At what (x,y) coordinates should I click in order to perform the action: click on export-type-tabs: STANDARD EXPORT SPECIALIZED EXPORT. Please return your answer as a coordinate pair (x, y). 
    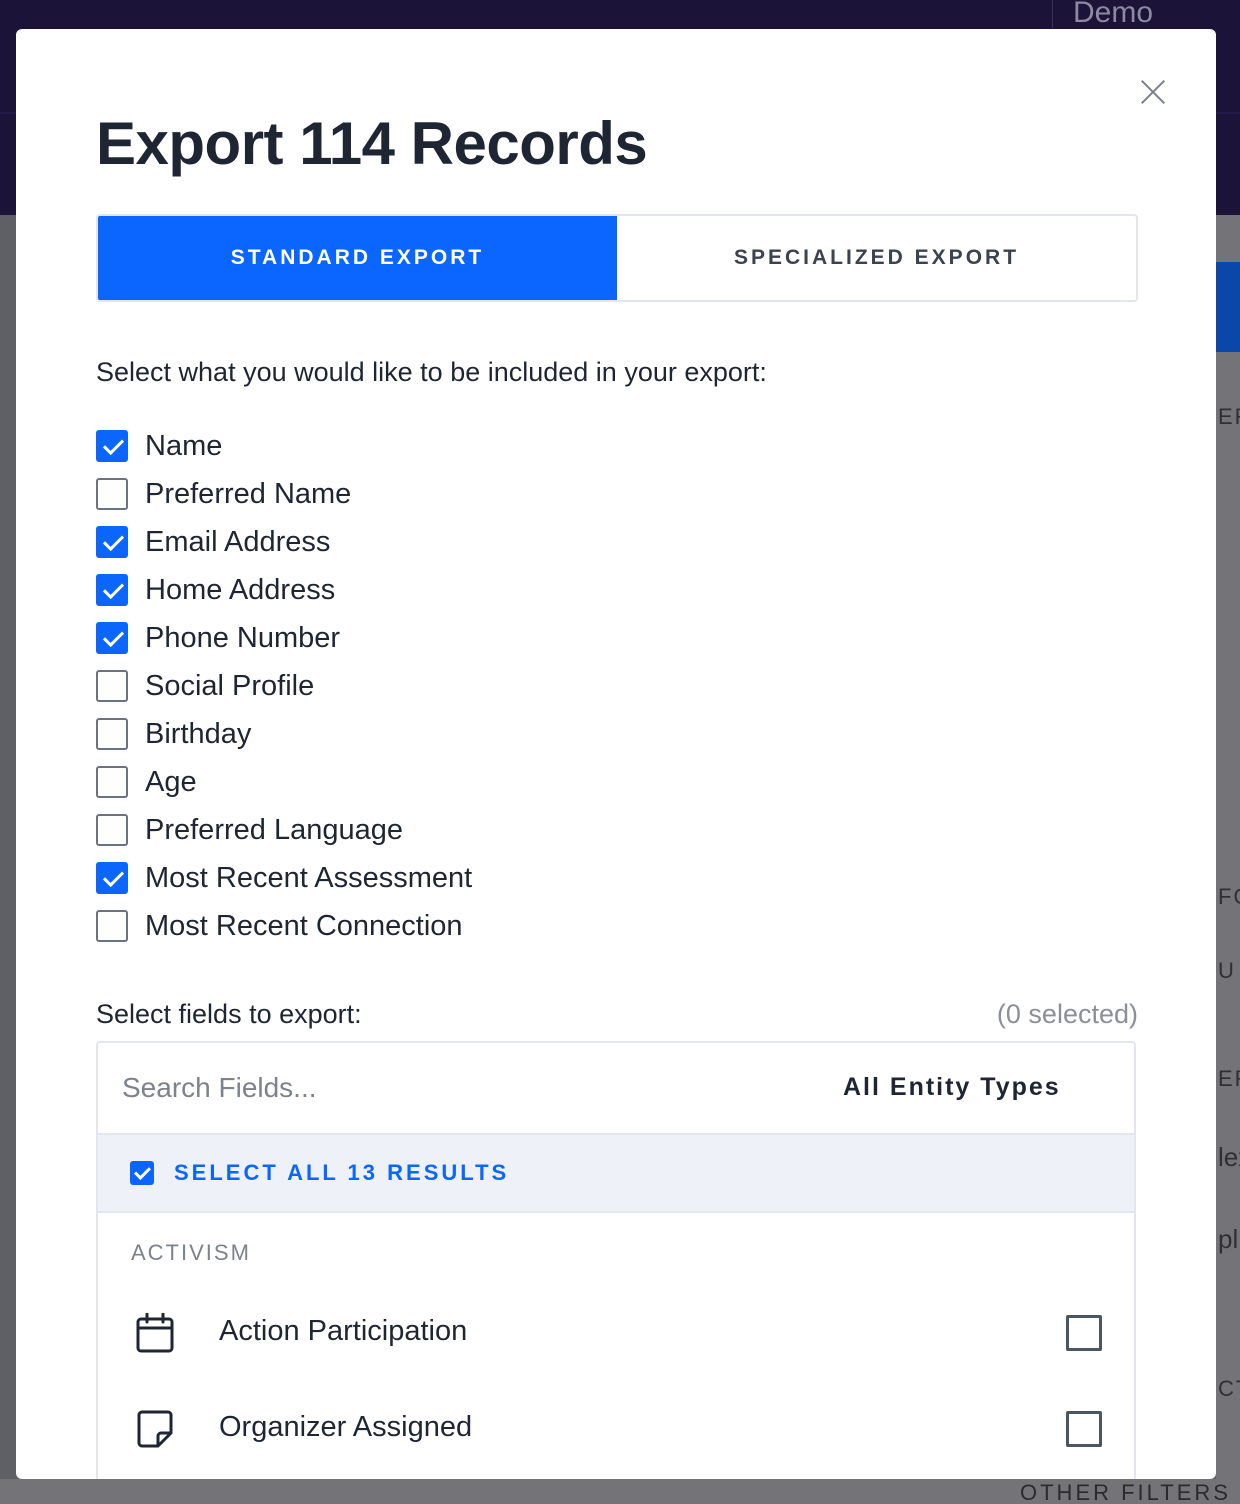
    Looking at the image, I should click on (617, 258).